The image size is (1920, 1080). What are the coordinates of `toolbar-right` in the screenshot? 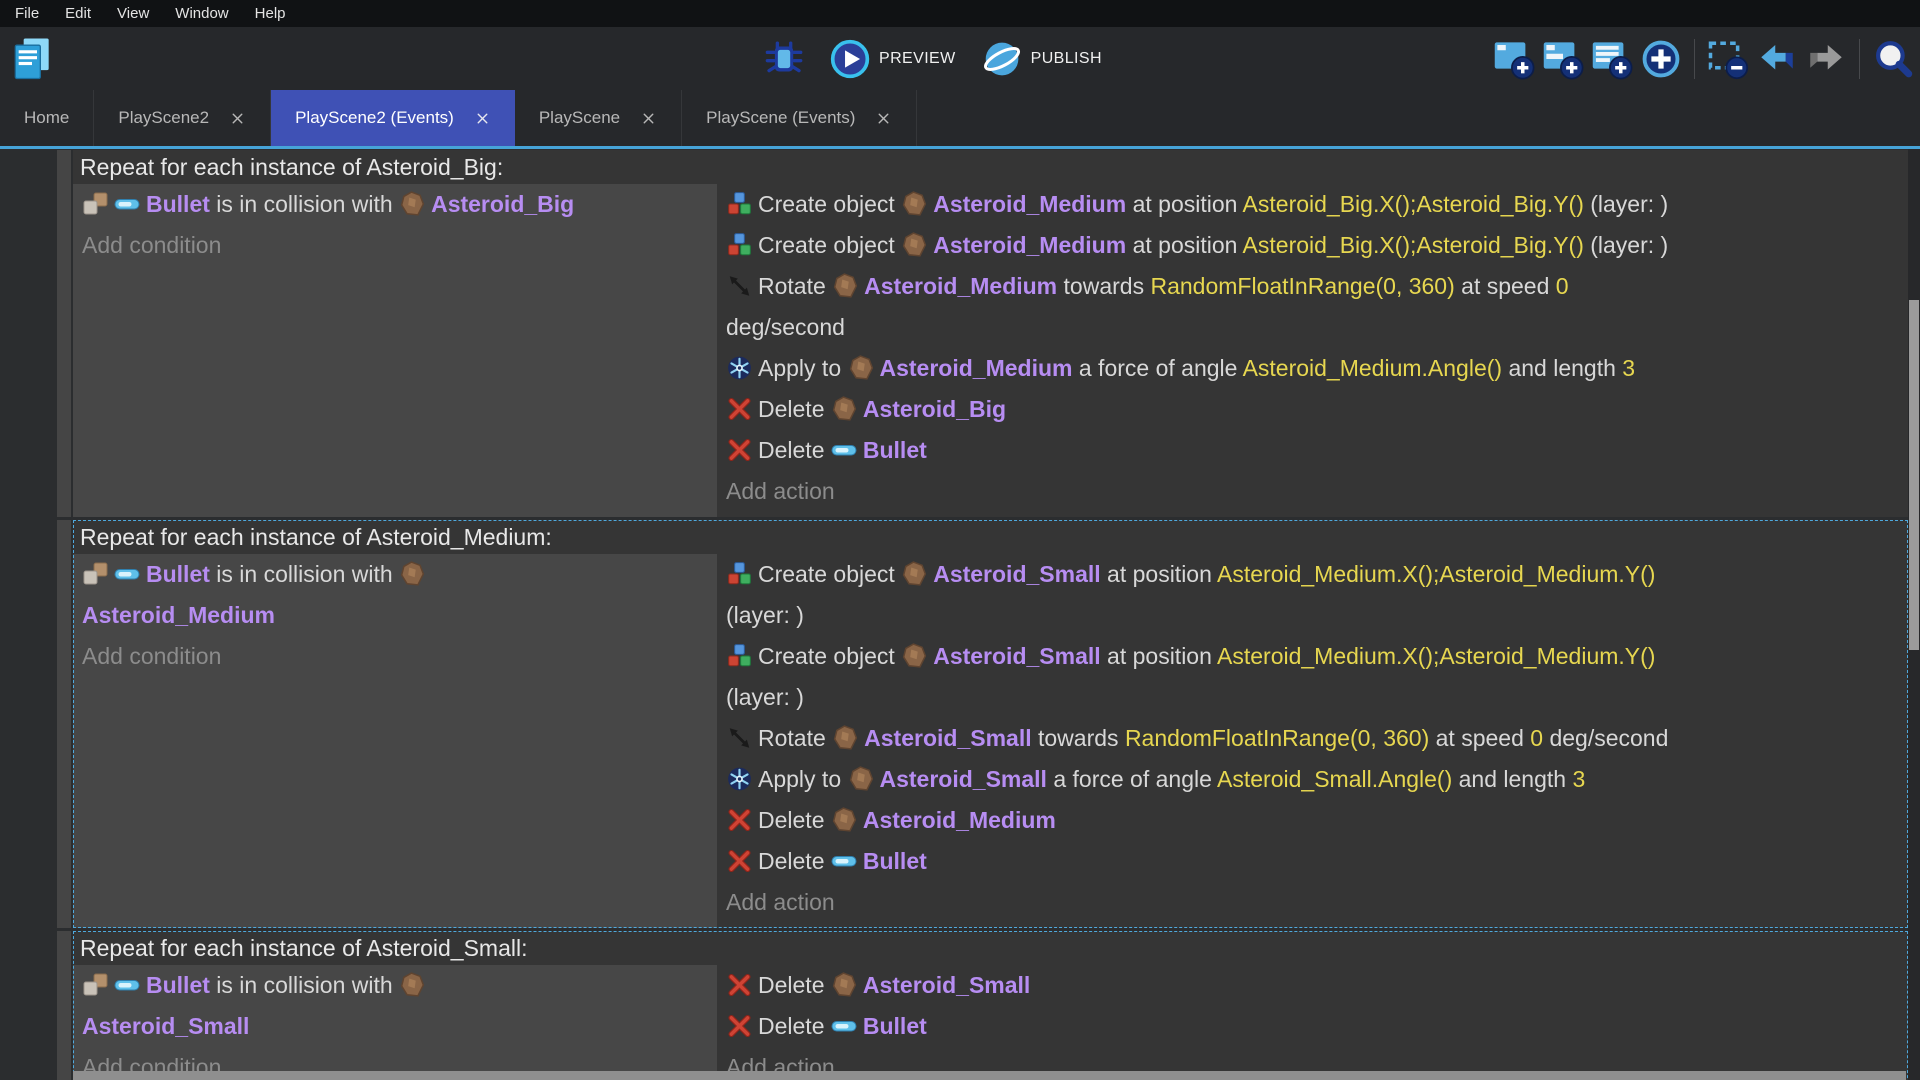 It's located at (1703, 58).